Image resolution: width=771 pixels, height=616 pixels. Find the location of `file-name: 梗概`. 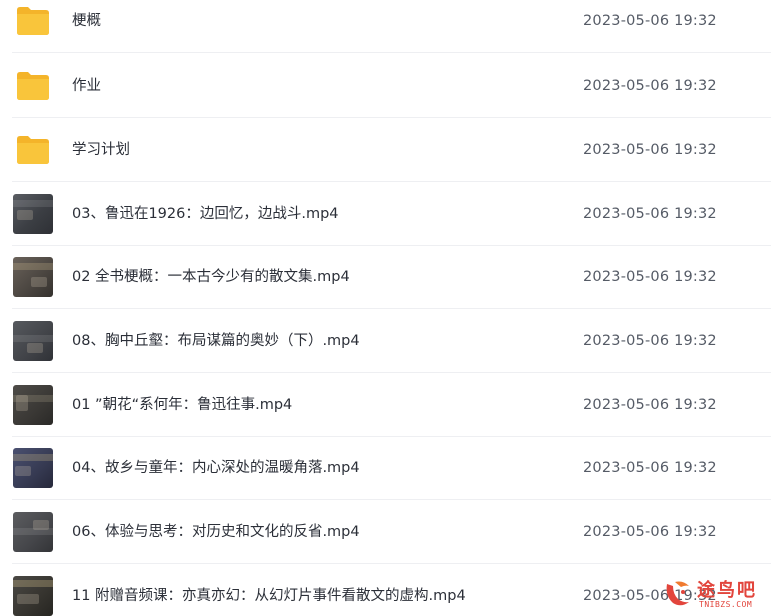

file-name: 梗概 is located at coordinates (86, 26).